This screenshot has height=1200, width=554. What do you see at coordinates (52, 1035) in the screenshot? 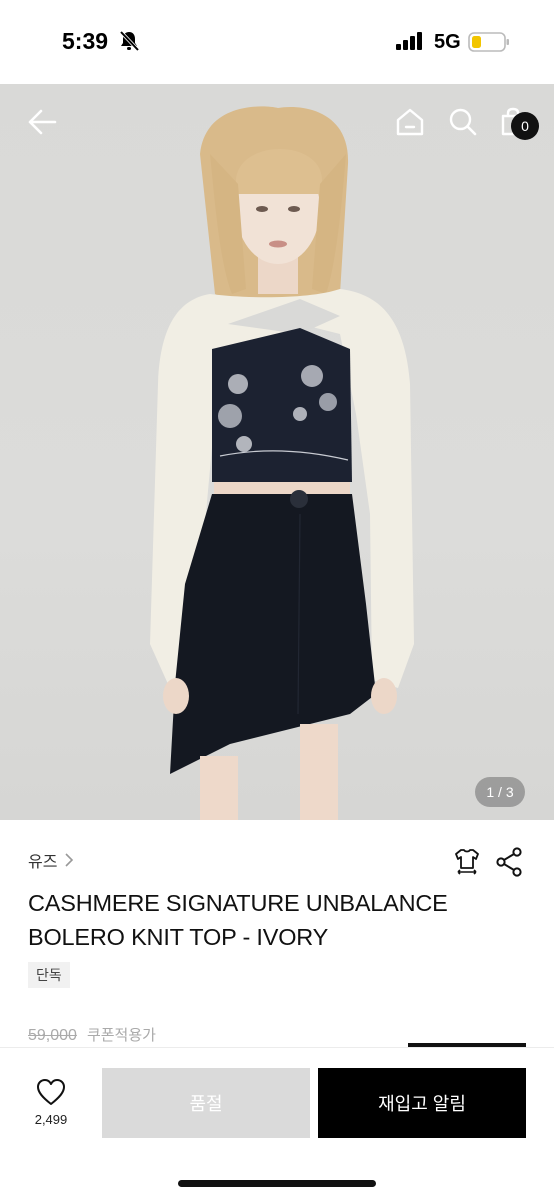
I see `original-price: 59,000` at bounding box center [52, 1035].